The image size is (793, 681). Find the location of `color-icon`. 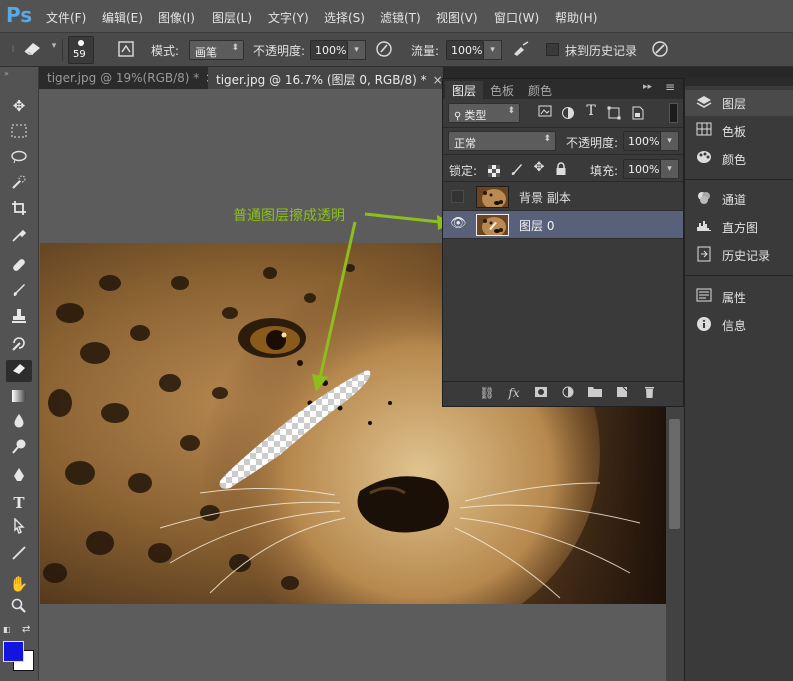

color-icon is located at coordinates (704, 159).